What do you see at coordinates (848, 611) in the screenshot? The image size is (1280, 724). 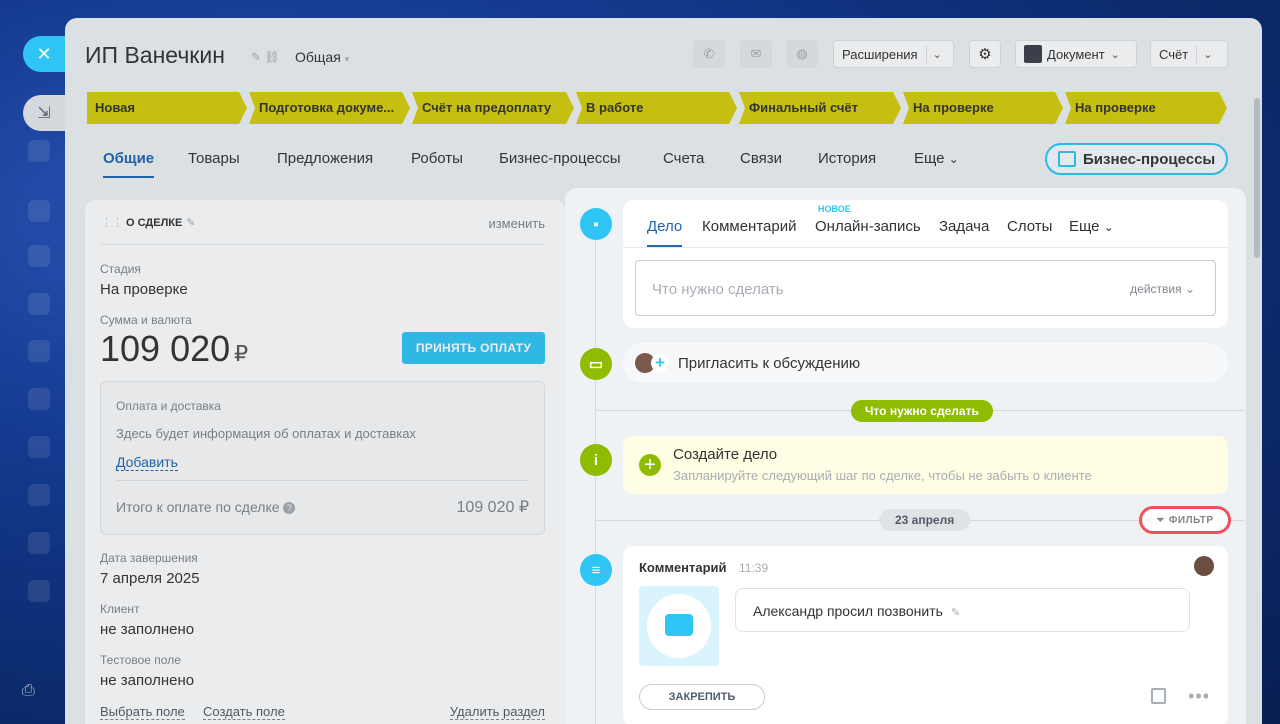 I see `comment-text: Александр просил позвонить` at bounding box center [848, 611].